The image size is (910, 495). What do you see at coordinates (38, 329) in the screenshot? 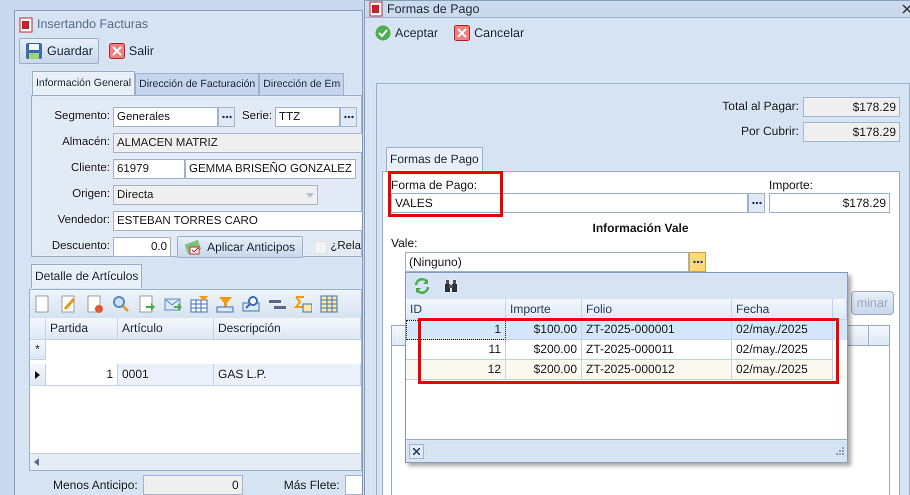
I see `grid-corner` at bounding box center [38, 329].